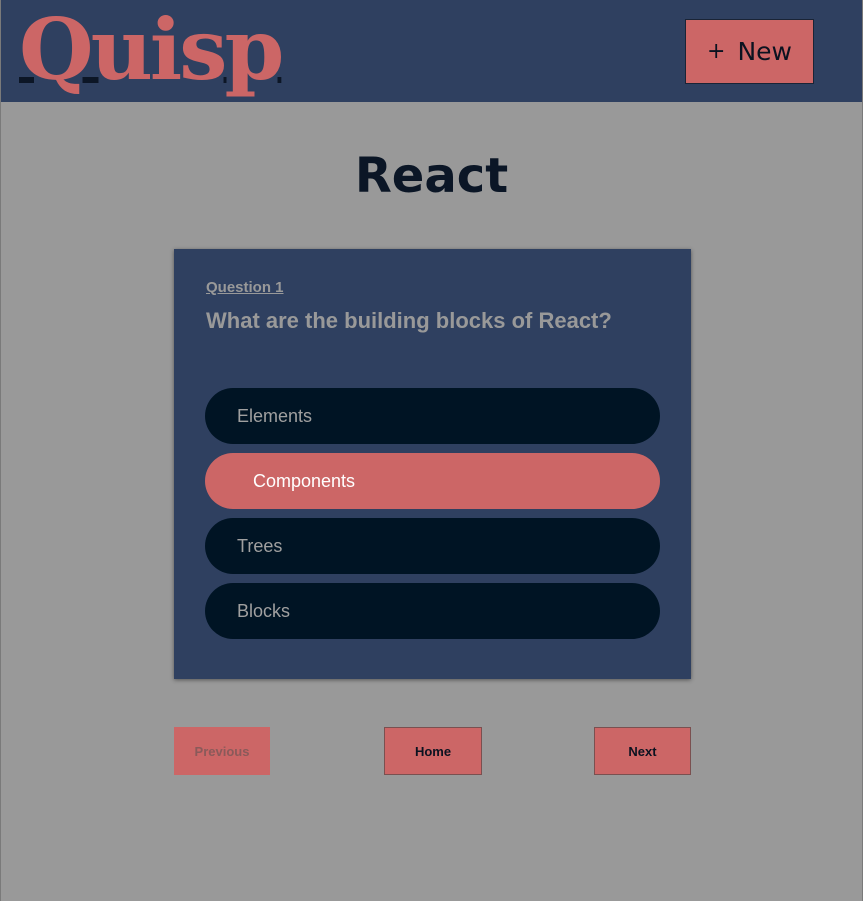 Image resolution: width=863 pixels, height=901 pixels. What do you see at coordinates (222, 751) in the screenshot?
I see `previous-button: Previous` at bounding box center [222, 751].